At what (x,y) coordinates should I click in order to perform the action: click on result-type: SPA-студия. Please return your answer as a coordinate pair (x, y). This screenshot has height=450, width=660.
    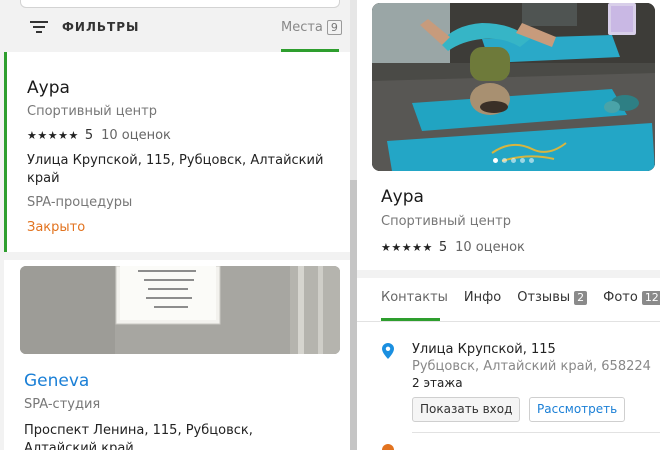
    Looking at the image, I should click on (62, 404).